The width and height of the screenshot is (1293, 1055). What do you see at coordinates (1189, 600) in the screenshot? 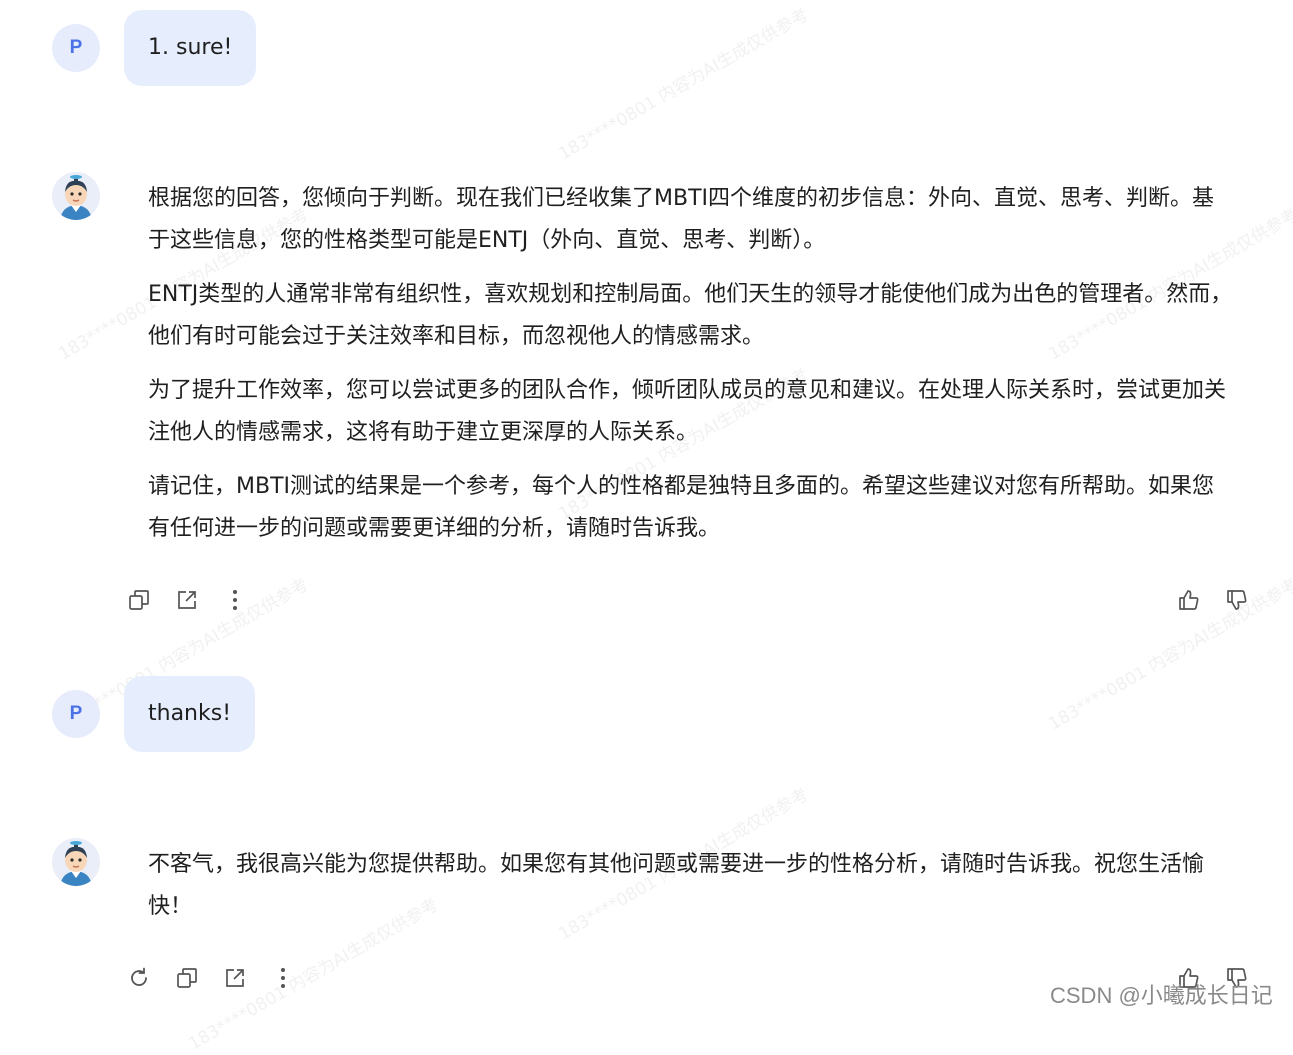
I see `thumbs-up-icon` at bounding box center [1189, 600].